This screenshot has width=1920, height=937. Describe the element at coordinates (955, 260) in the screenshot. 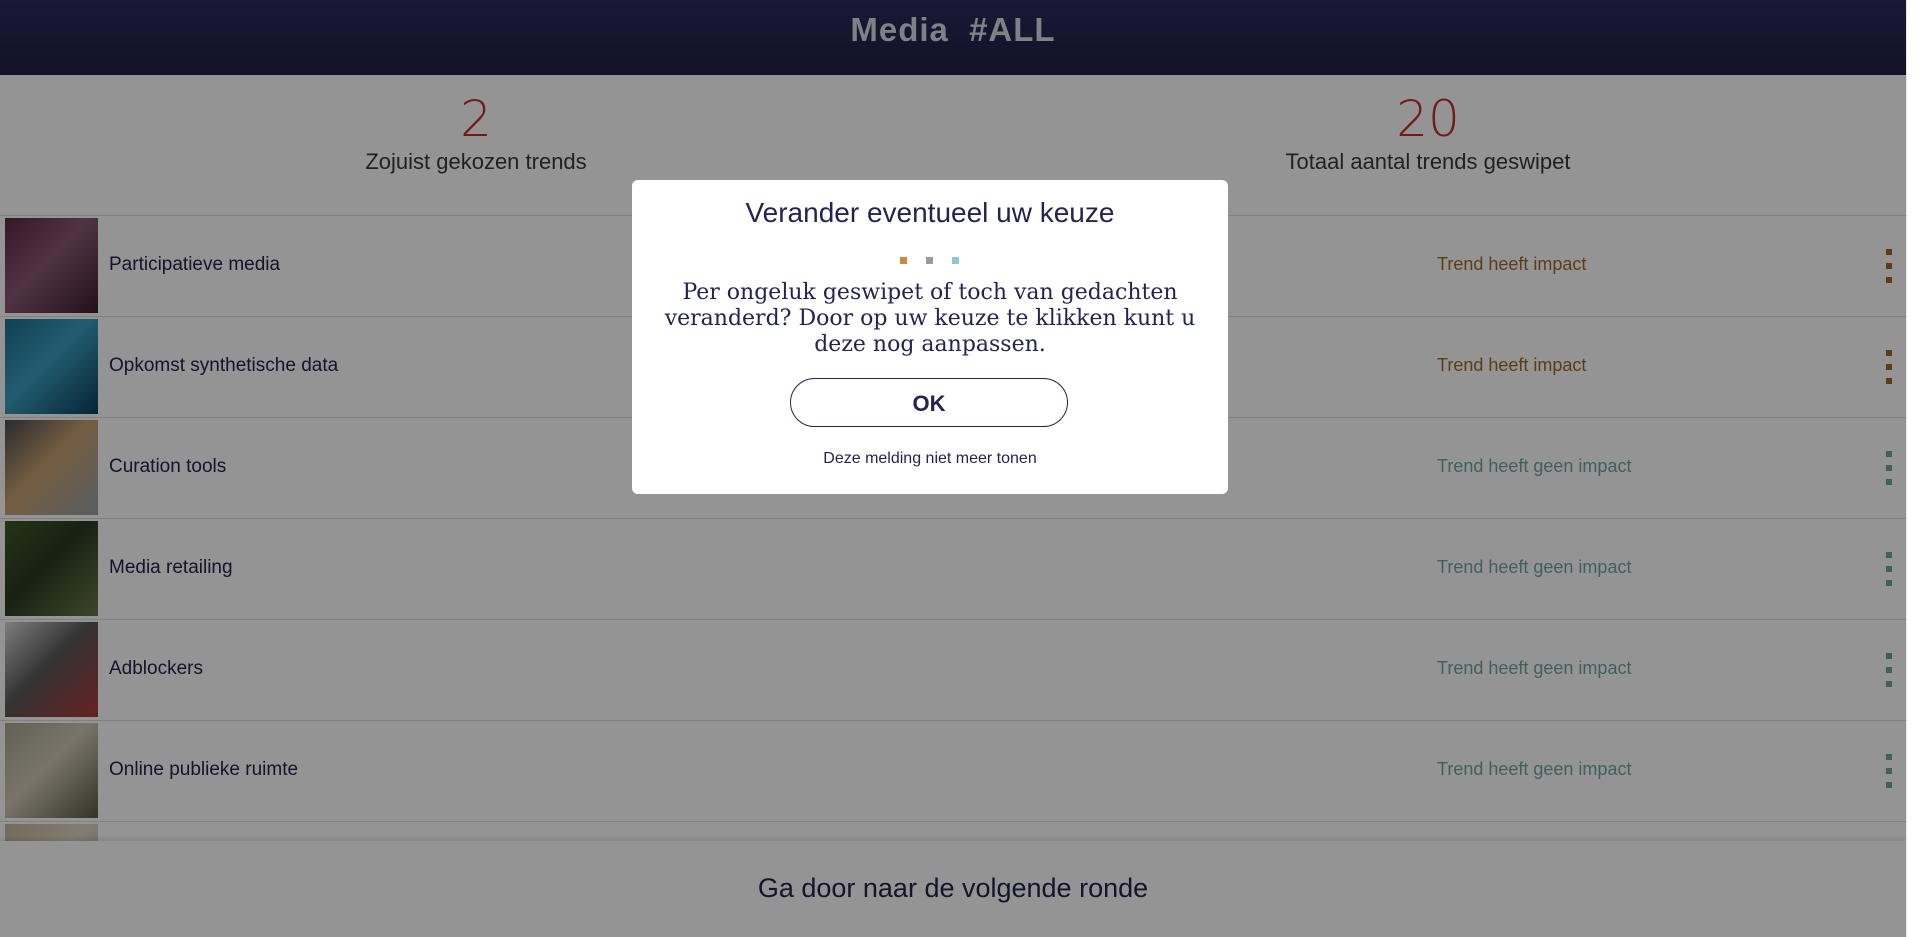

I see `dot-teal` at that location.